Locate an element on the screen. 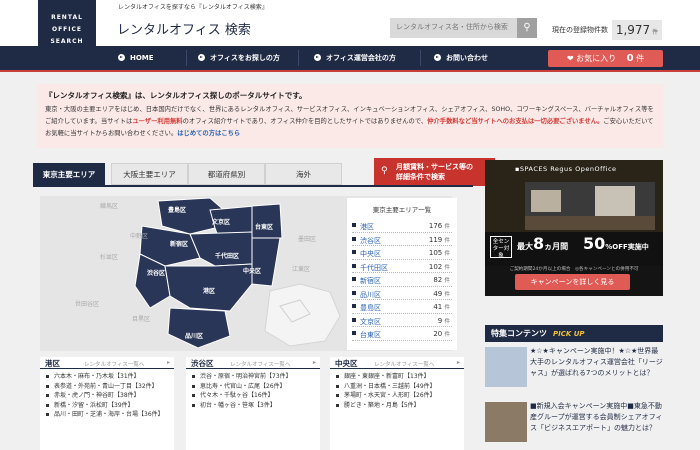 The width and height of the screenshot is (700, 450). ranking-count: 41 件 is located at coordinates (441, 307).